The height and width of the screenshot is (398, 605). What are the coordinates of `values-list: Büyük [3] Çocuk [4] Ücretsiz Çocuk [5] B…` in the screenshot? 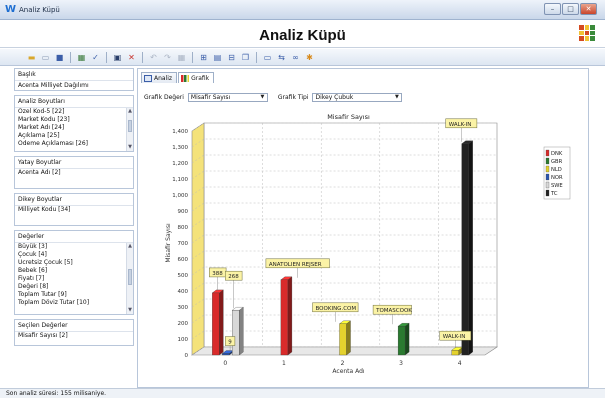 It's located at (74, 278).